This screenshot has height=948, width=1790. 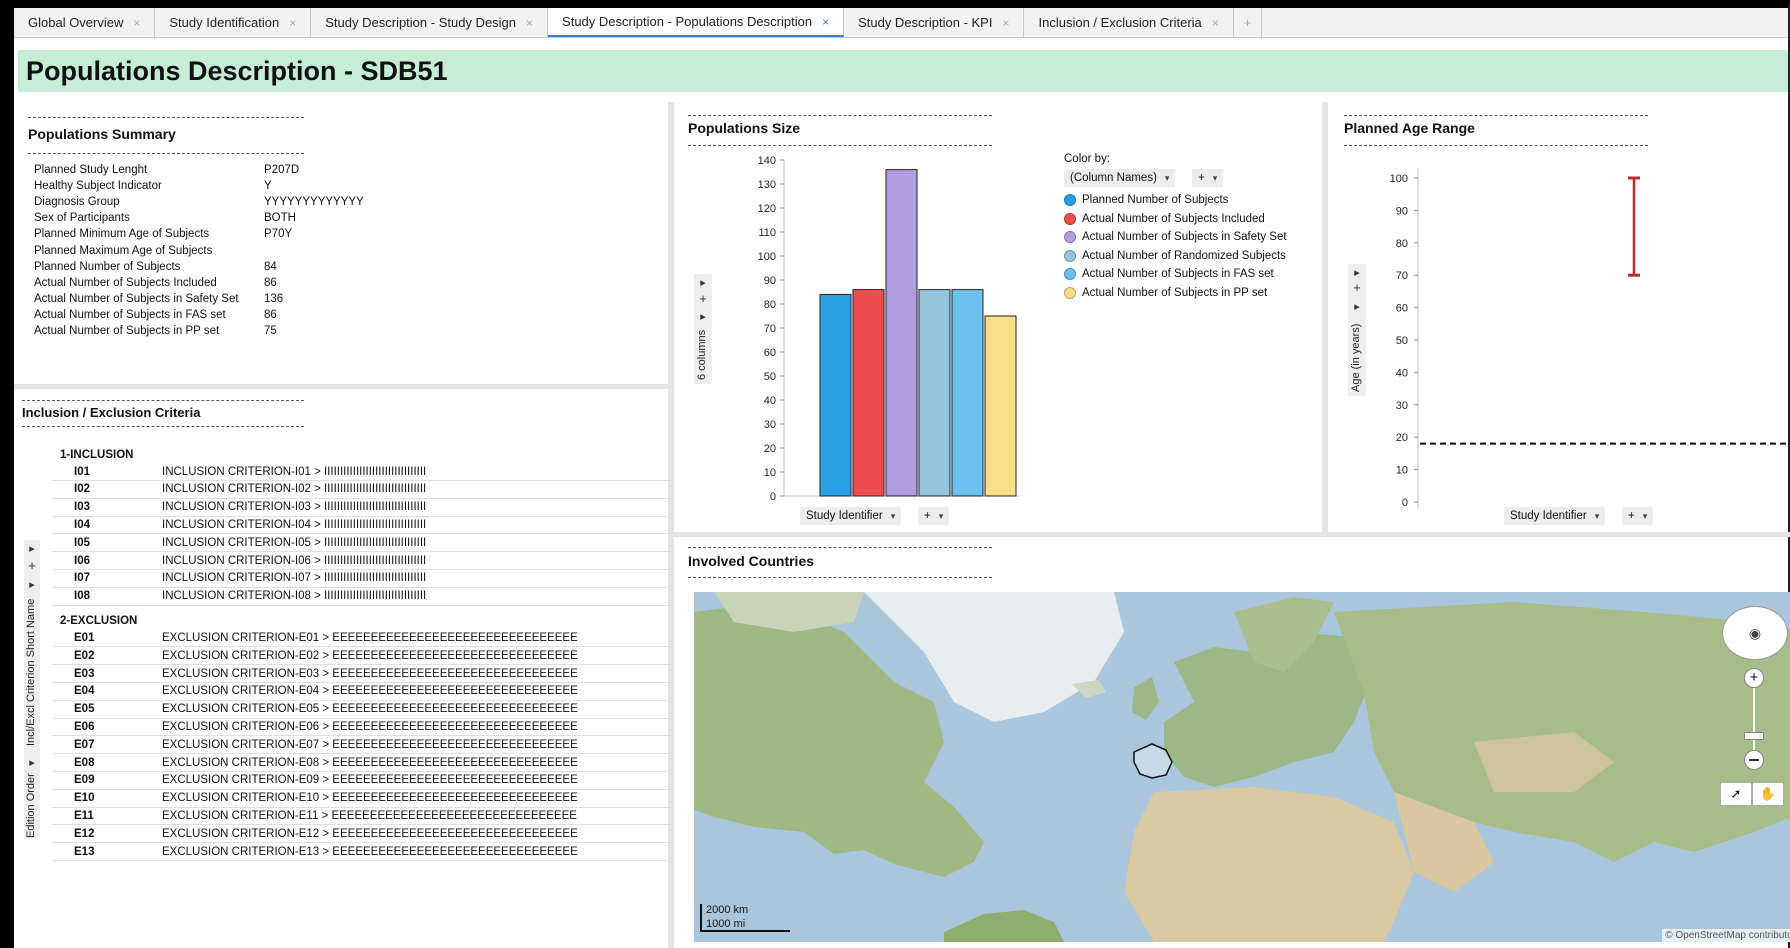 What do you see at coordinates (1754, 678) in the screenshot?
I see `zoom-in-button: +` at bounding box center [1754, 678].